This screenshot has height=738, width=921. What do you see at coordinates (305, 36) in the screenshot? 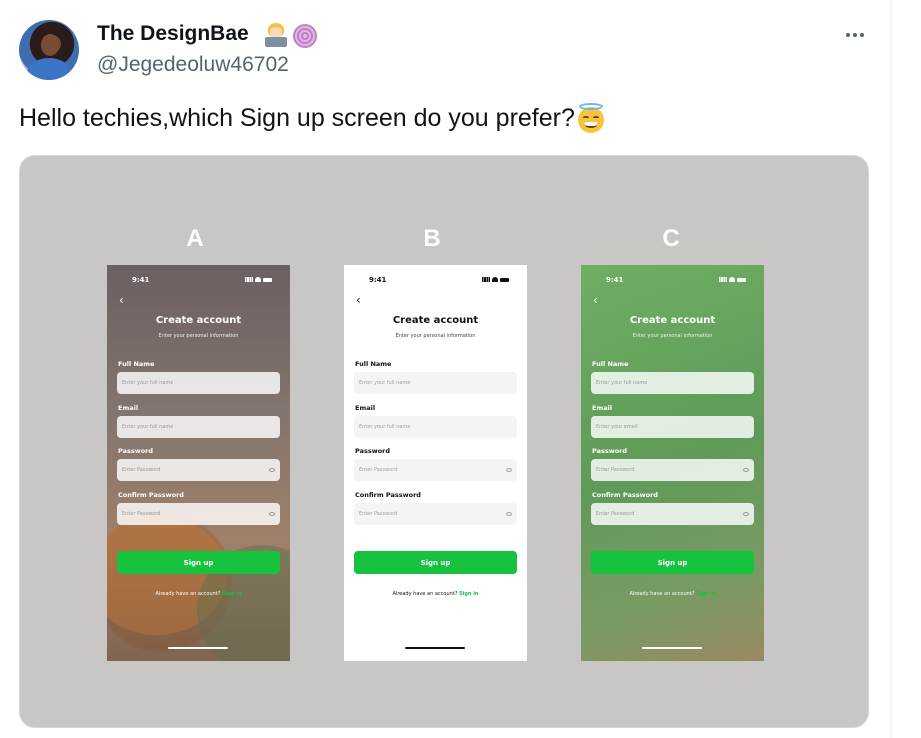
I see `dizzy-swirl-emoji-icon` at bounding box center [305, 36].